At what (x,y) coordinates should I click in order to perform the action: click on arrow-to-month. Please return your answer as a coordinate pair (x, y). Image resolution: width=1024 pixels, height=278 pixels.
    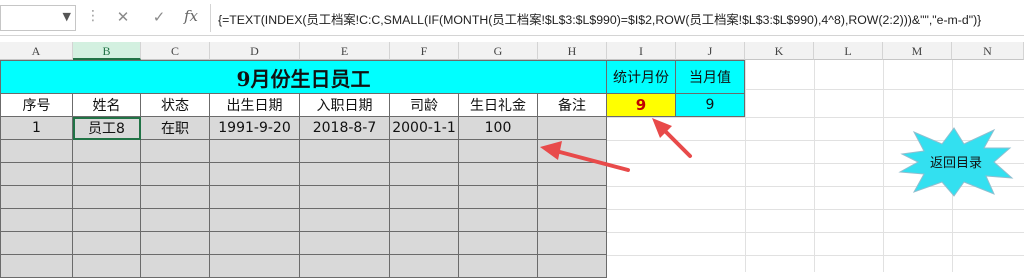
    Looking at the image, I should click on (672, 138).